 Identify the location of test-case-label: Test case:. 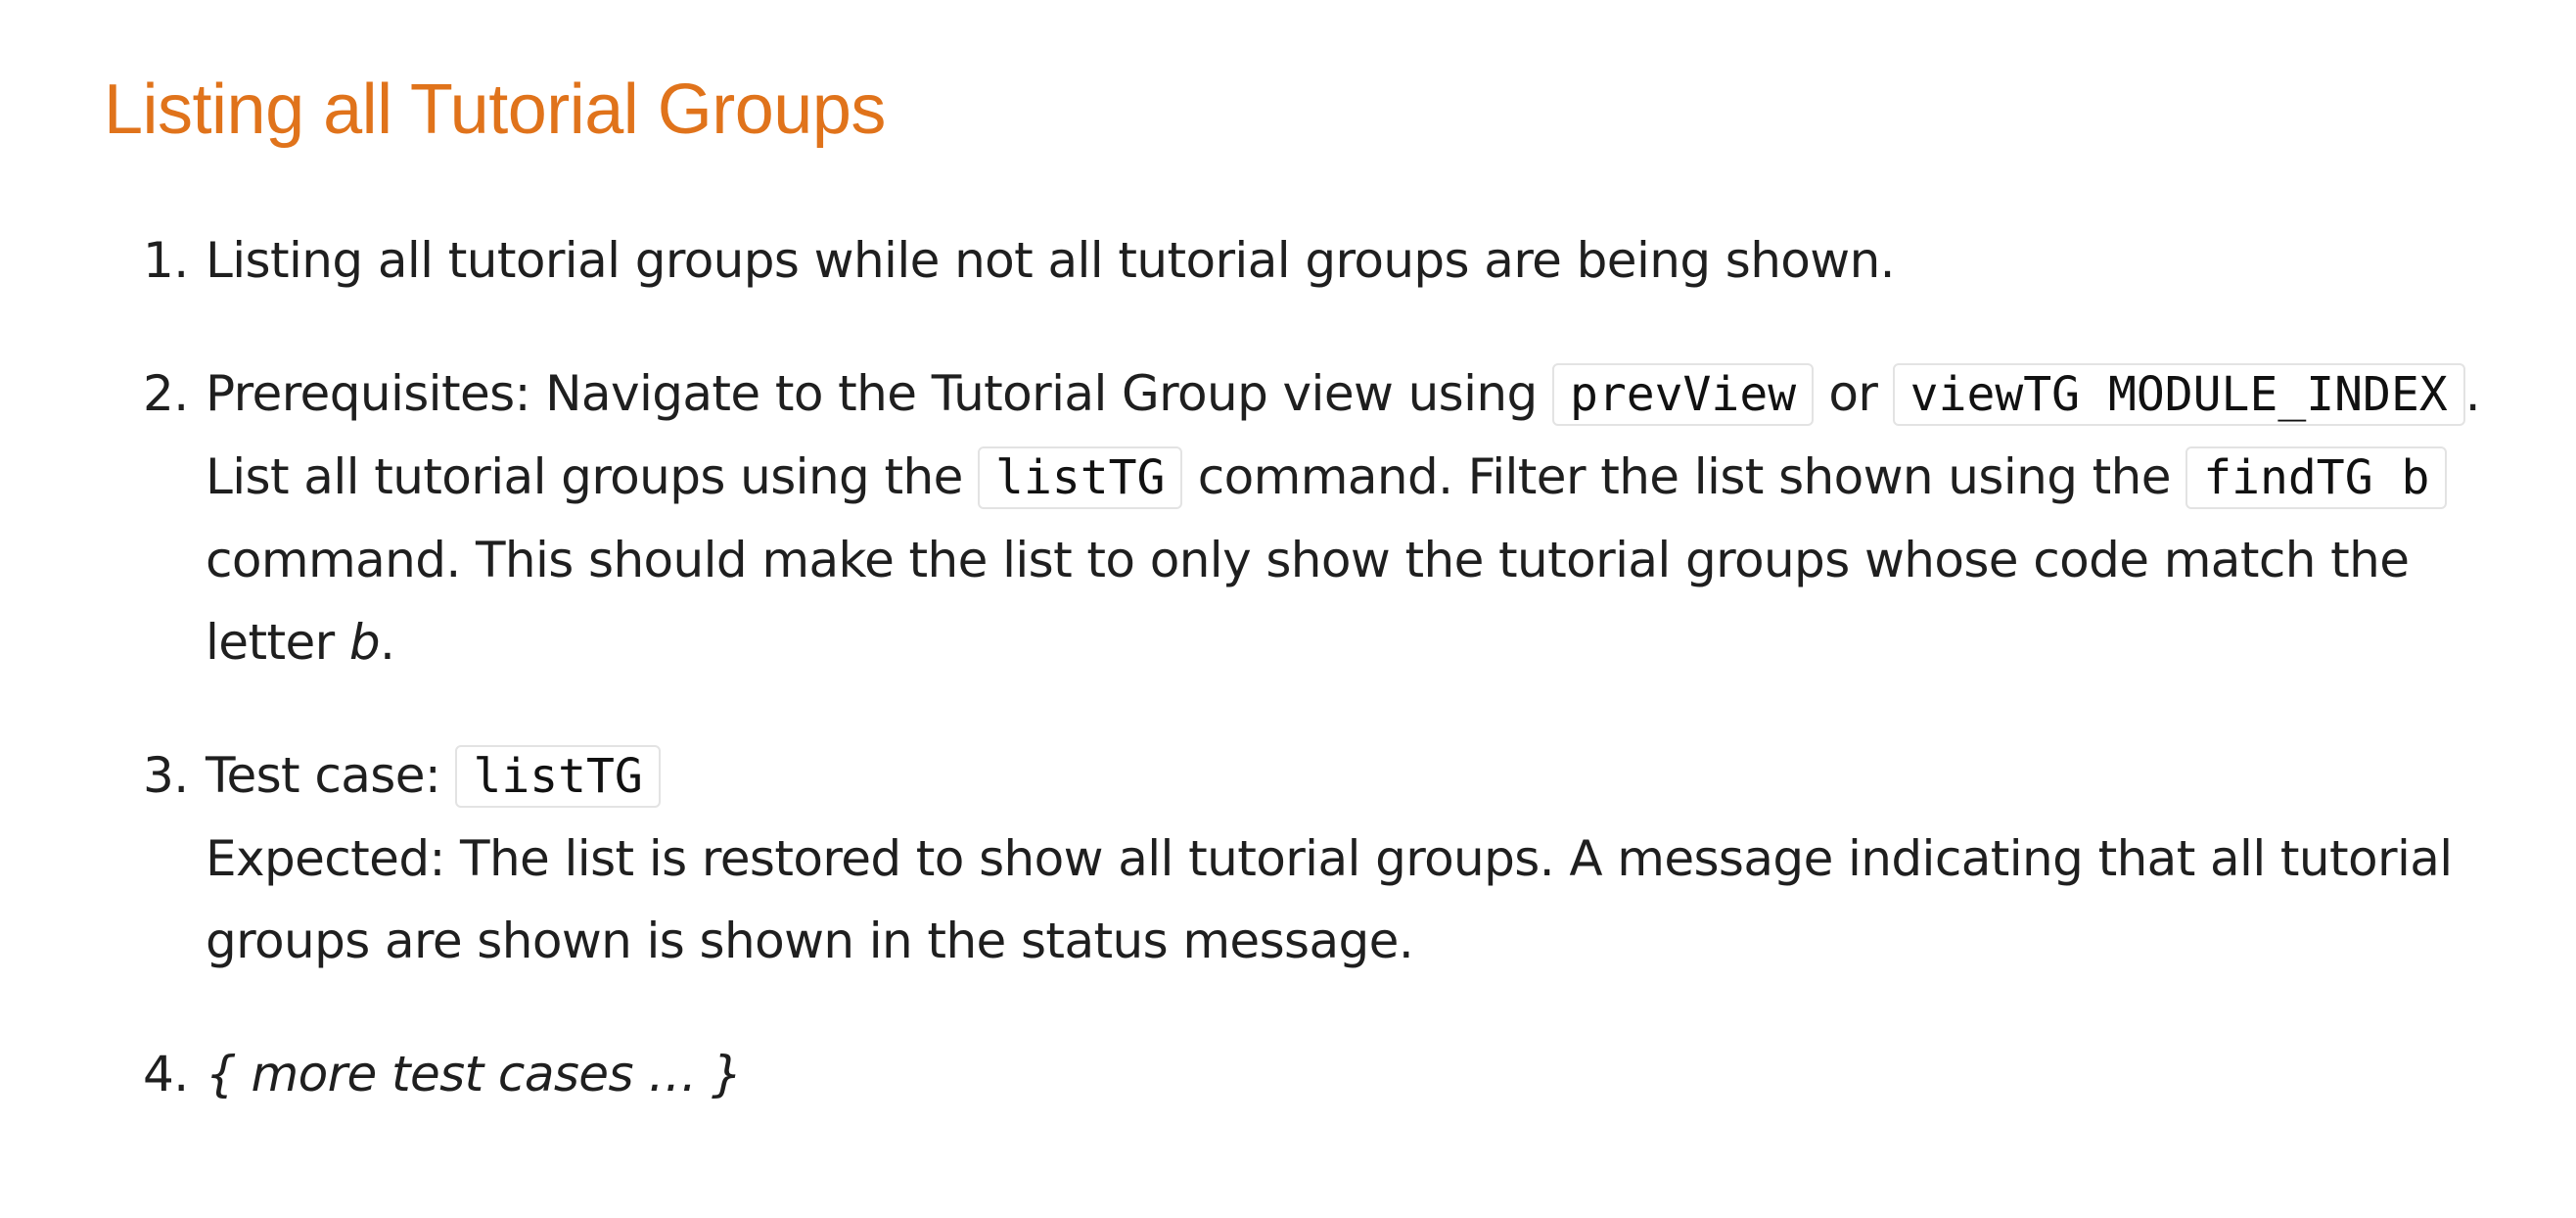
(331, 776).